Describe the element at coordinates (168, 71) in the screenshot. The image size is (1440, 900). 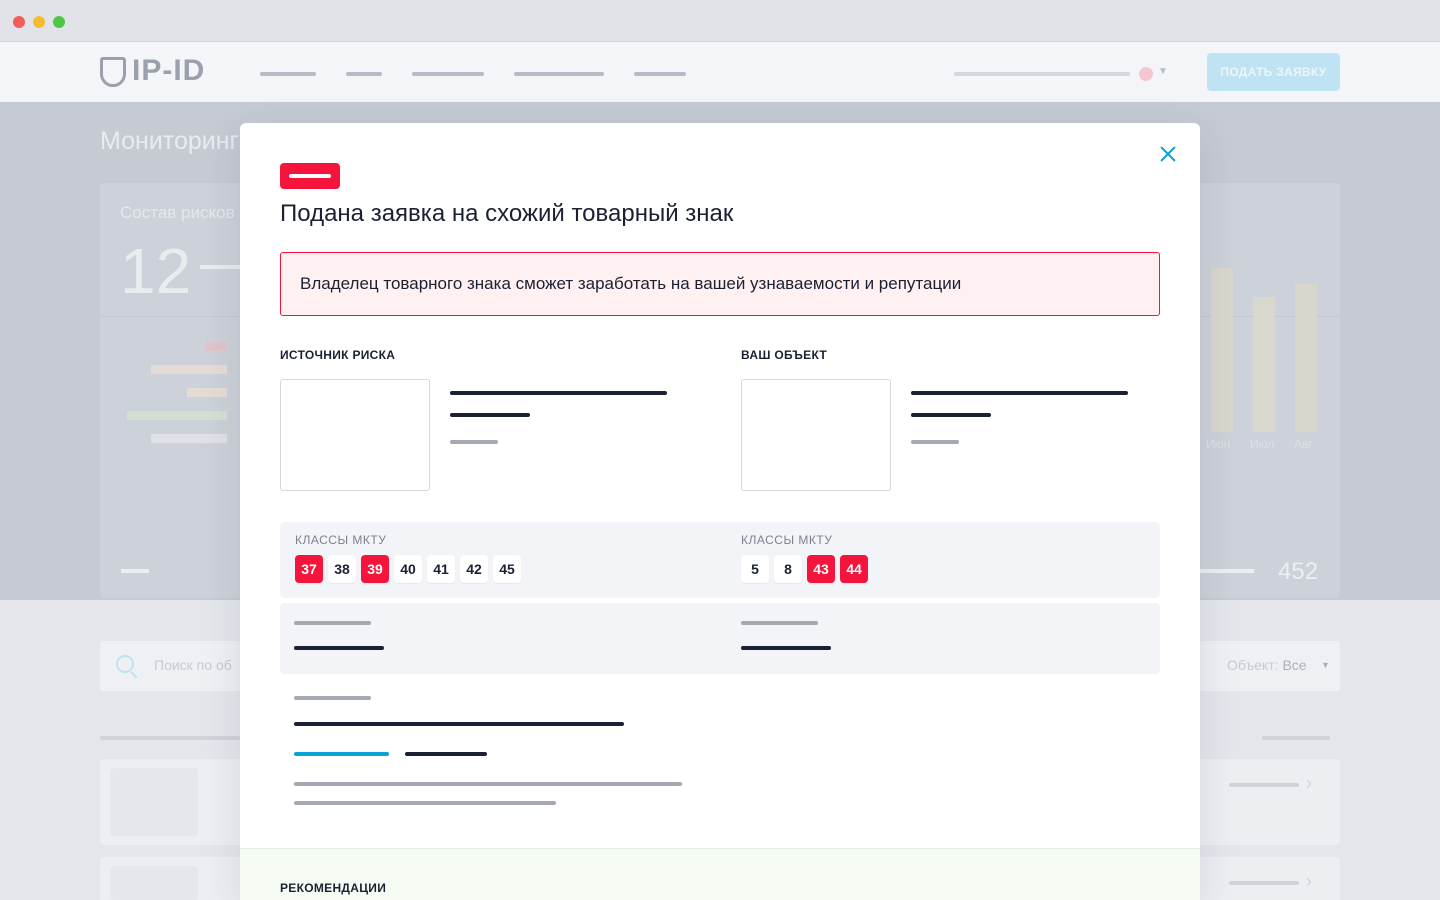
I see `app-logo: IP-ID` at that location.